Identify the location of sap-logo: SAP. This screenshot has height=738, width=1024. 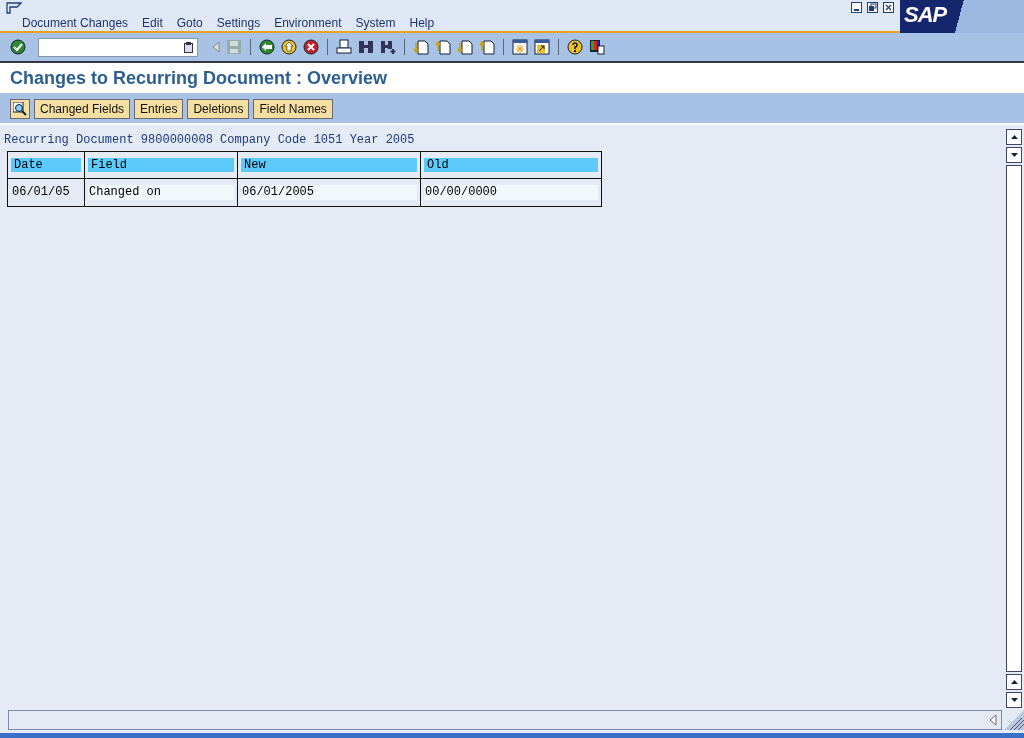
(925, 14).